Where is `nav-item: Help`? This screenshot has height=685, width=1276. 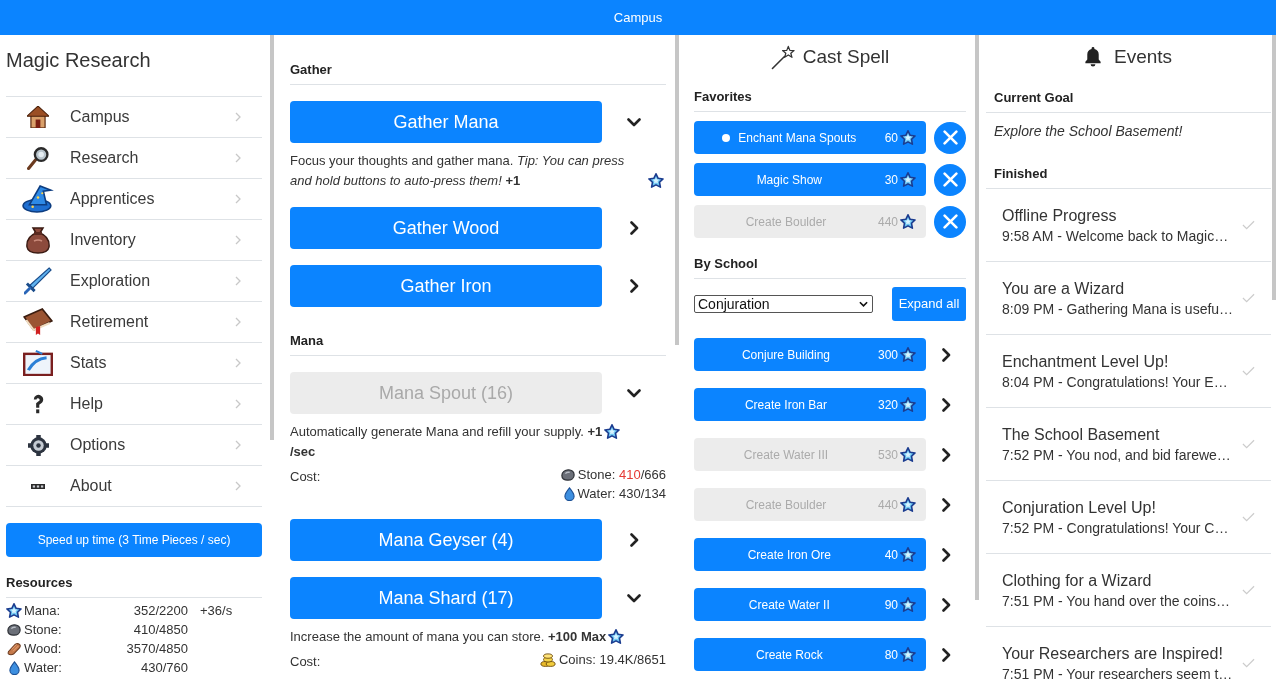
nav-item: Help is located at coordinates (134, 404).